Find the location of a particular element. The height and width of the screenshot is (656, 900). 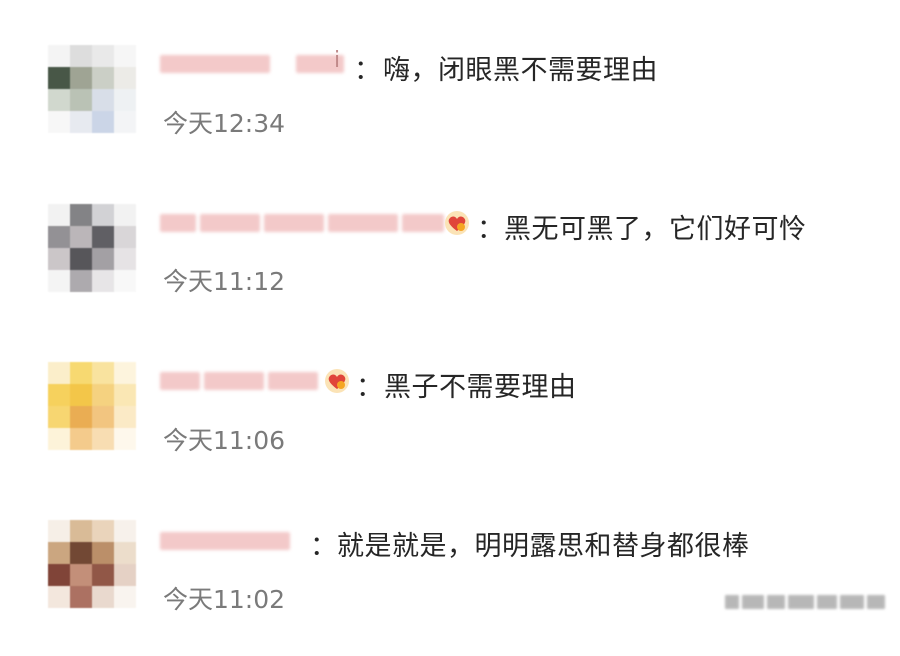

comment-text: 黑无可黑了，它们好可怜 is located at coordinates (655, 229).